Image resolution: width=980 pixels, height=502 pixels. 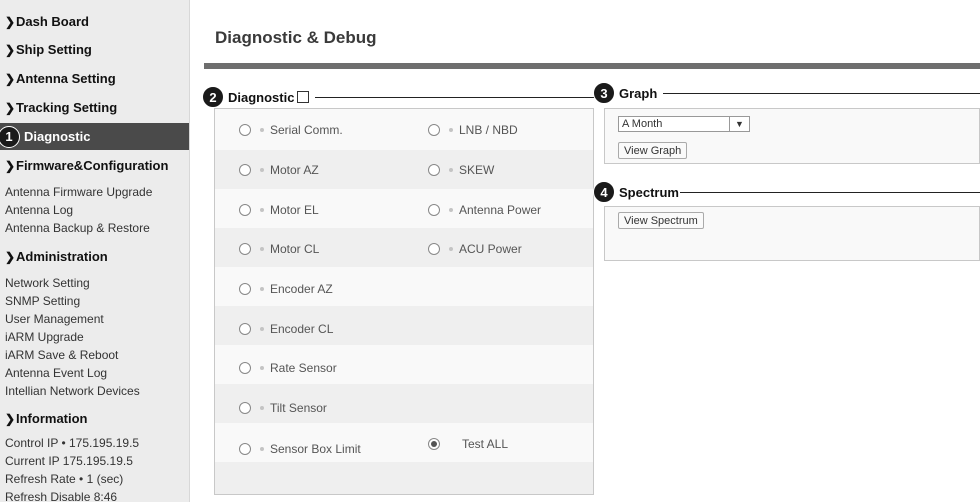 What do you see at coordinates (792, 233) in the screenshot?
I see `spectrum-panel: View Spectrum` at bounding box center [792, 233].